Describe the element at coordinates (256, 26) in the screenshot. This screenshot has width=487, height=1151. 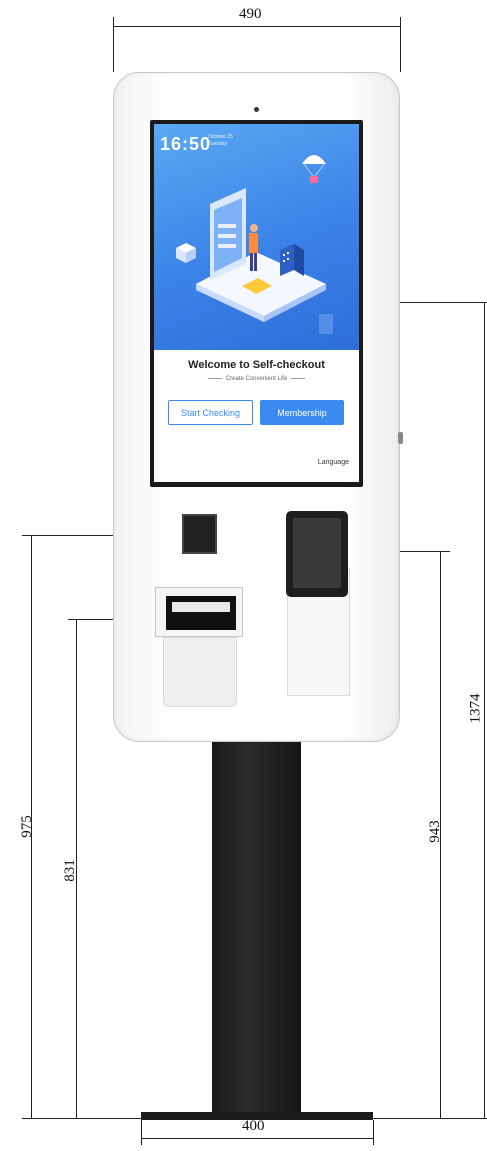
I see `dim-line-top-width` at that location.